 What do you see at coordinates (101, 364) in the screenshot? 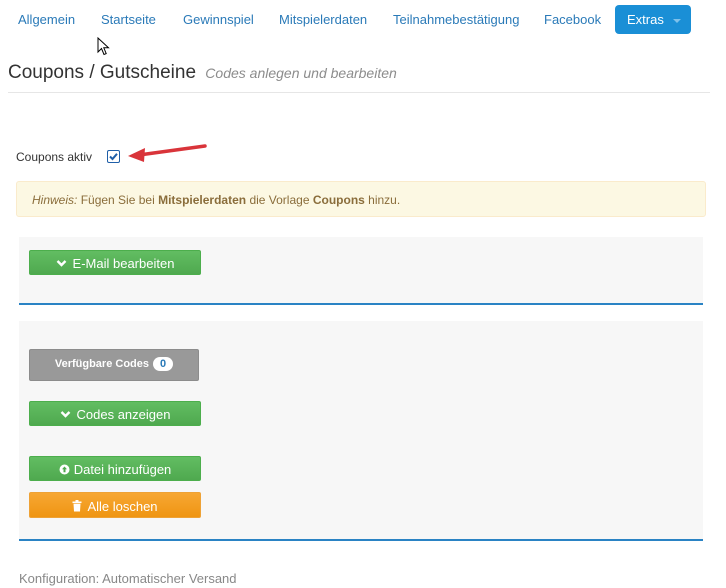
I see `available-codes-label: Verfügbare Codes` at bounding box center [101, 364].